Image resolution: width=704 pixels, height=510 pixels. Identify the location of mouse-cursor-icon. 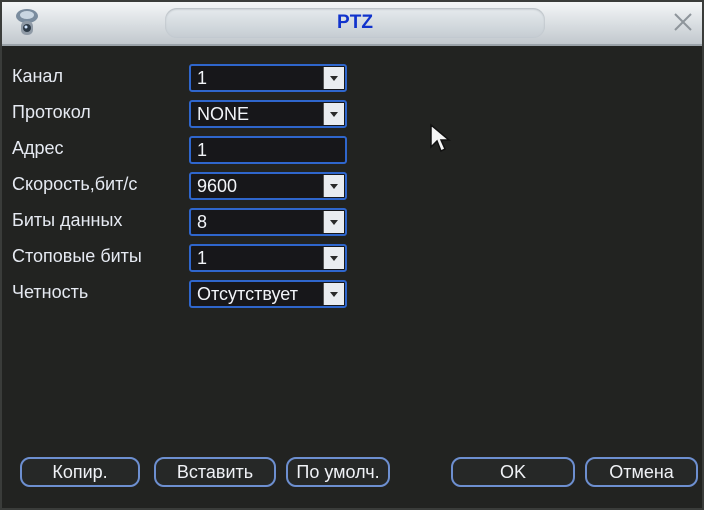
(440, 138).